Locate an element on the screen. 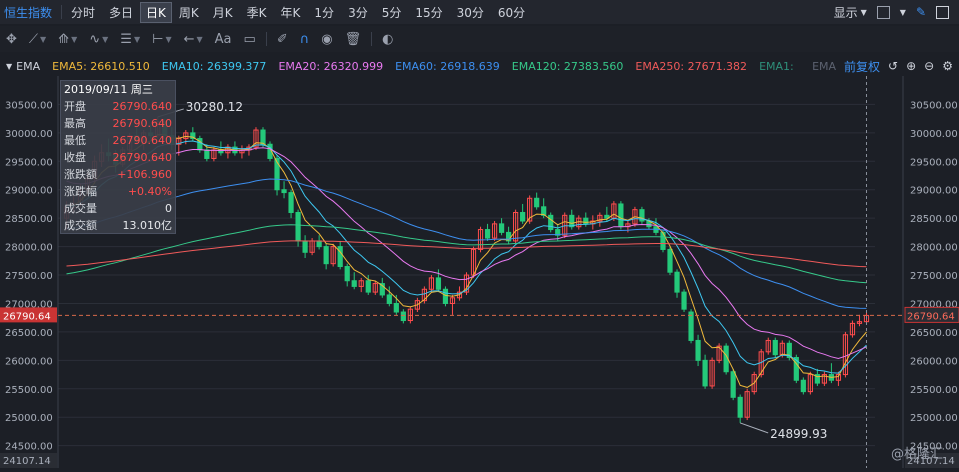 The height and width of the screenshot is (472, 959). period-tab: 60分 is located at coordinates (511, 12).